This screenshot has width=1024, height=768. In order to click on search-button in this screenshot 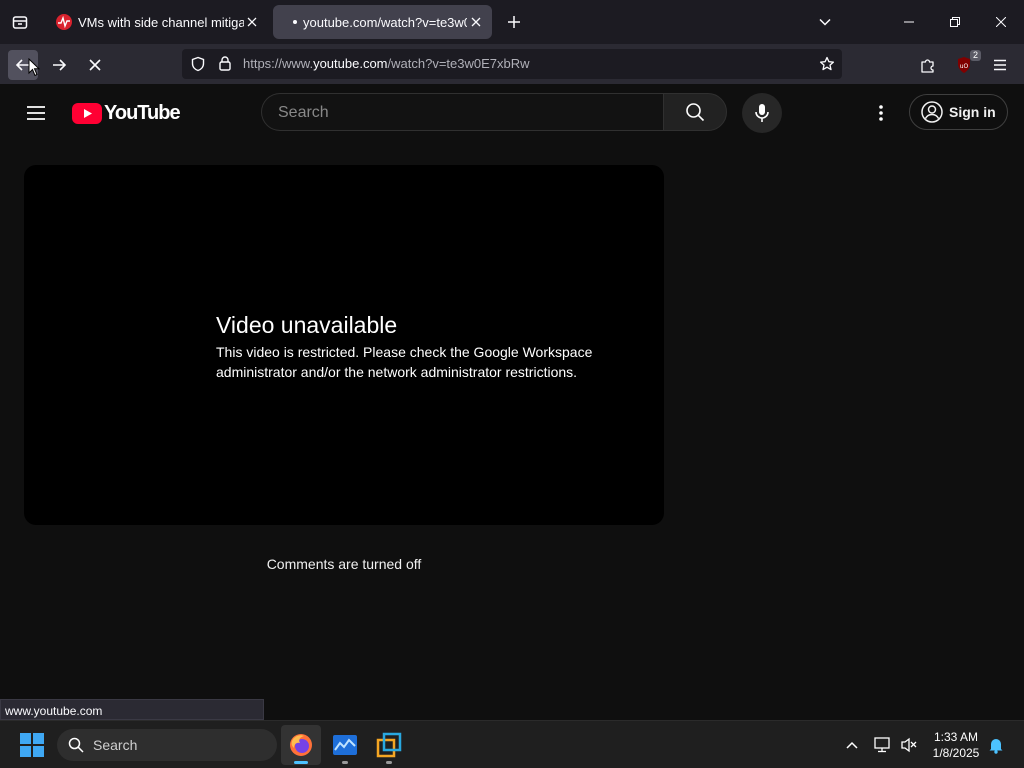, I will do `click(695, 112)`.